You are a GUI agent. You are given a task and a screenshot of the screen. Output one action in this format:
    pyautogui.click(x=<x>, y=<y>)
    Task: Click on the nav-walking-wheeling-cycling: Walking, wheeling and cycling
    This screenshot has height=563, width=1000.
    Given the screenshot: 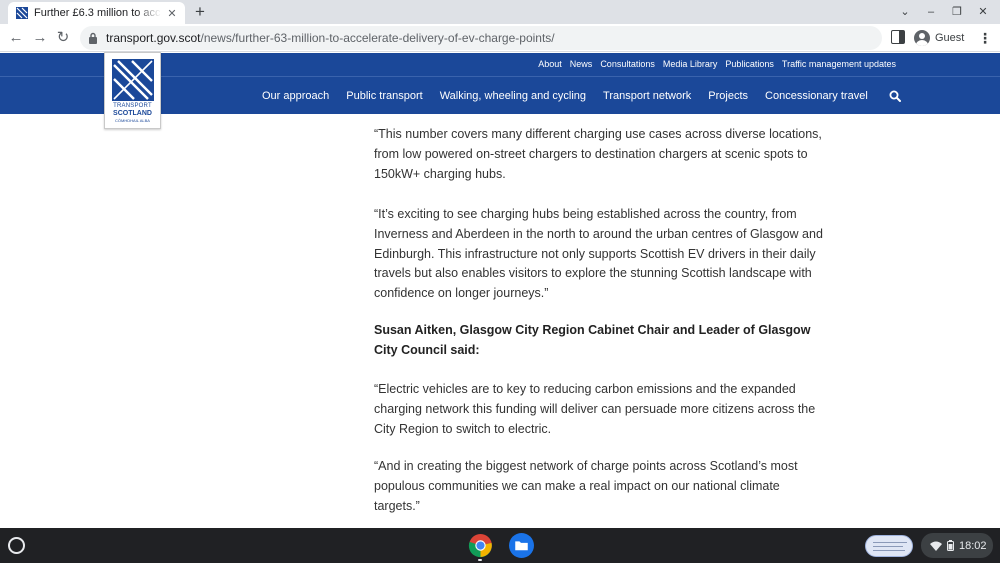 What is the action you would take?
    pyautogui.click(x=513, y=96)
    